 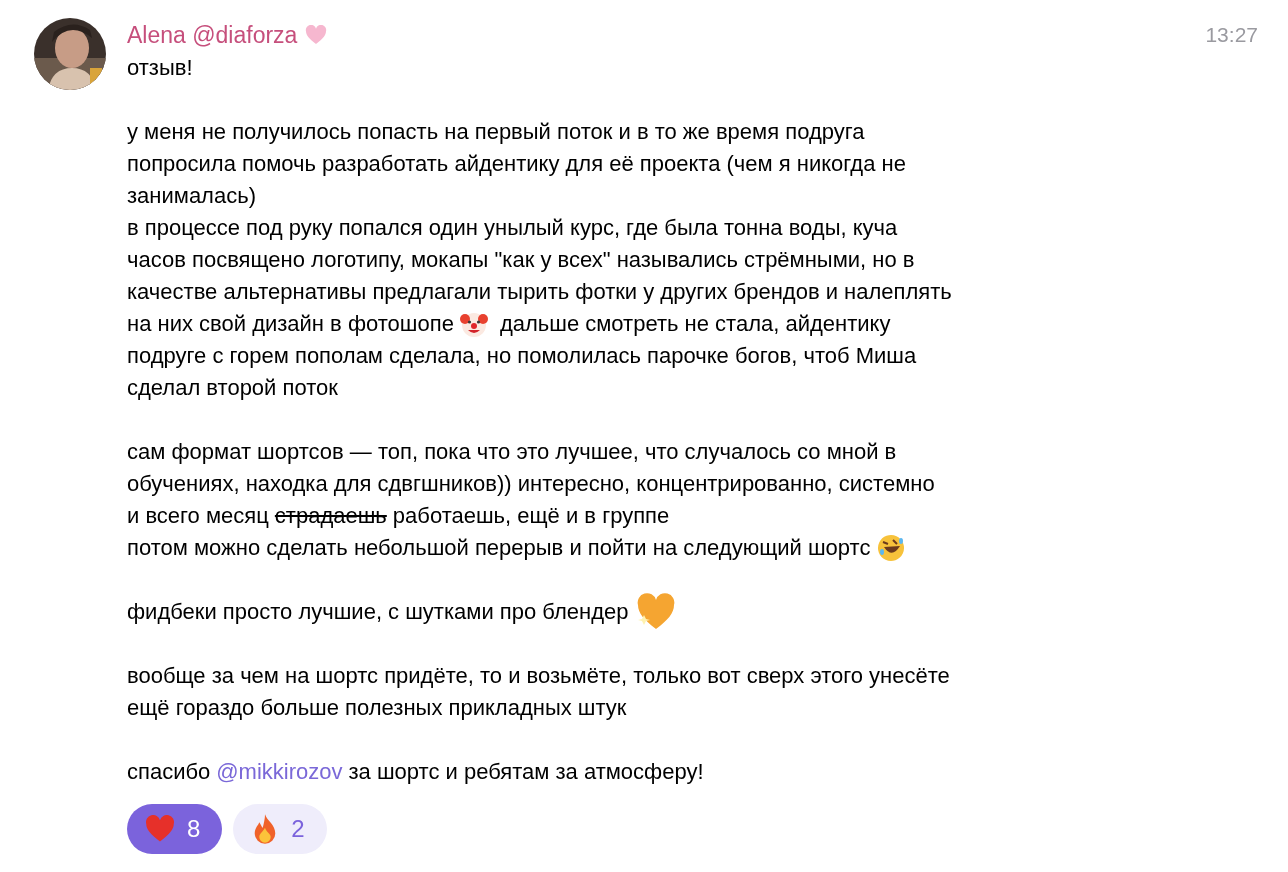 What do you see at coordinates (496, 132) in the screenshot?
I see `message-text: у меня не получилось попасть на первый поток и в то же время подруга` at bounding box center [496, 132].